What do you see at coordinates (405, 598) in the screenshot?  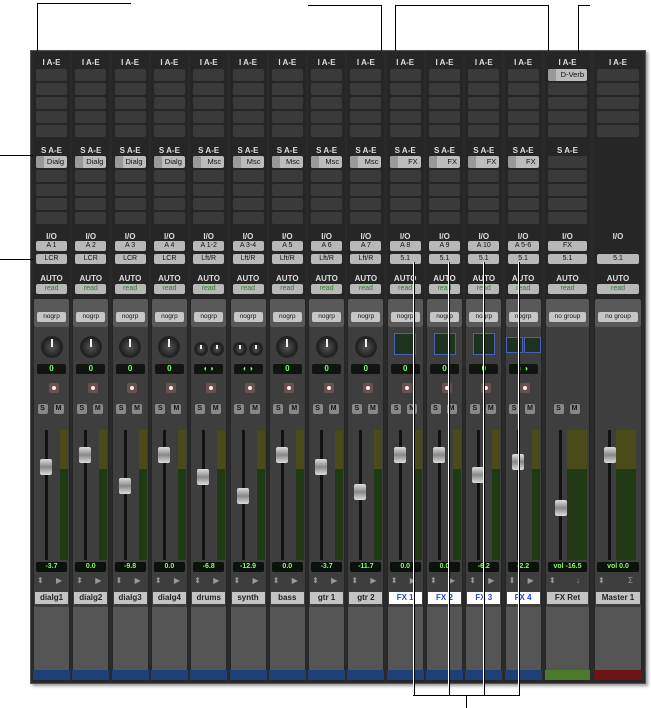 I see `track-name: FX 1` at bounding box center [405, 598].